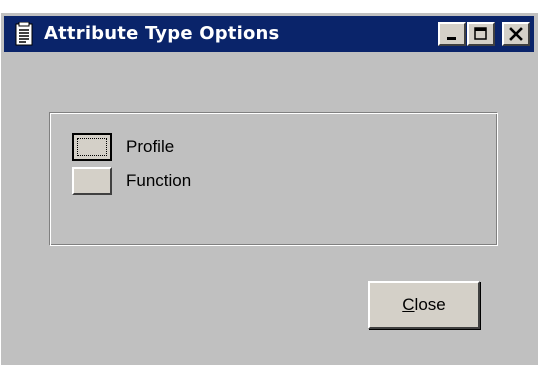  Describe the element at coordinates (24, 34) in the screenshot. I see `document-icon` at that location.